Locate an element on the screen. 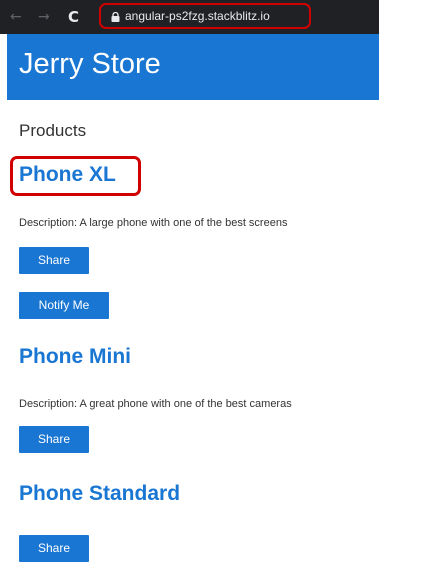 The image size is (425, 580). app-header: Jerry Store is located at coordinates (193, 67).